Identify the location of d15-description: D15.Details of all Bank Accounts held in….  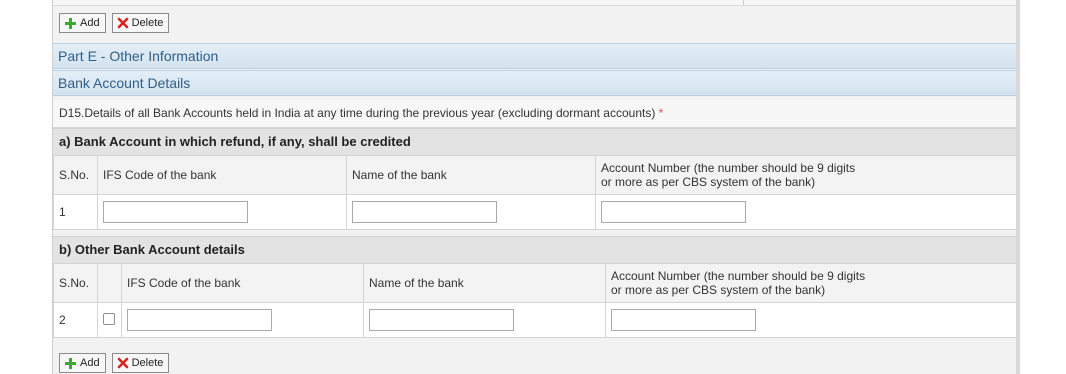
(535, 114).